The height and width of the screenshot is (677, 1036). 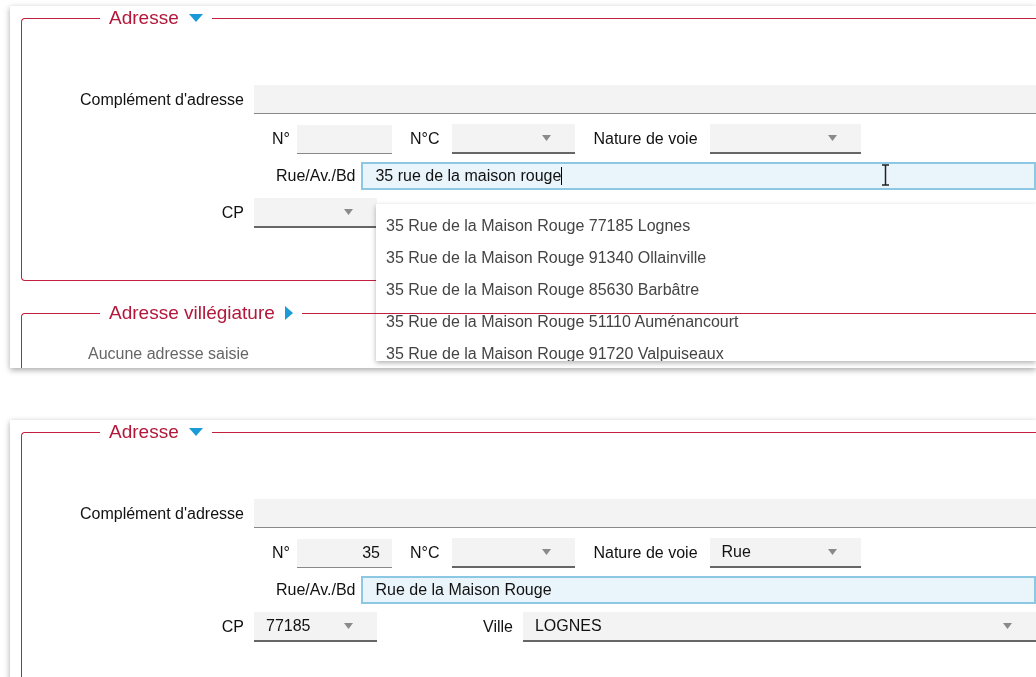 What do you see at coordinates (706, 322) in the screenshot?
I see `suggestion-item: 35 Rue de la Maison Rouge 51110 Auménancourt` at bounding box center [706, 322].